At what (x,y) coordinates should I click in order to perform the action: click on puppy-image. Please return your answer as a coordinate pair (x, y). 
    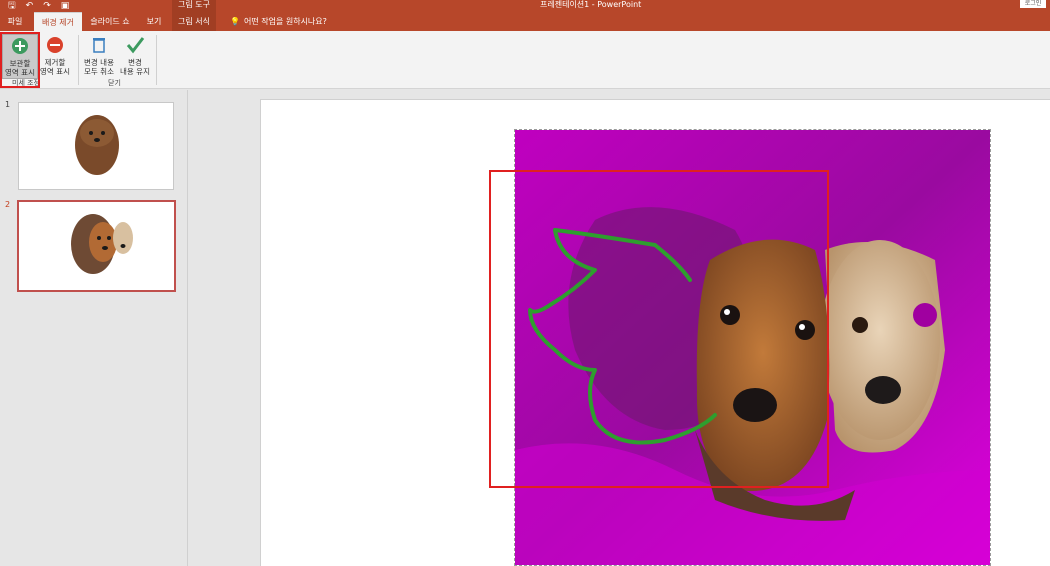
    Looking at the image, I should click on (97, 145).